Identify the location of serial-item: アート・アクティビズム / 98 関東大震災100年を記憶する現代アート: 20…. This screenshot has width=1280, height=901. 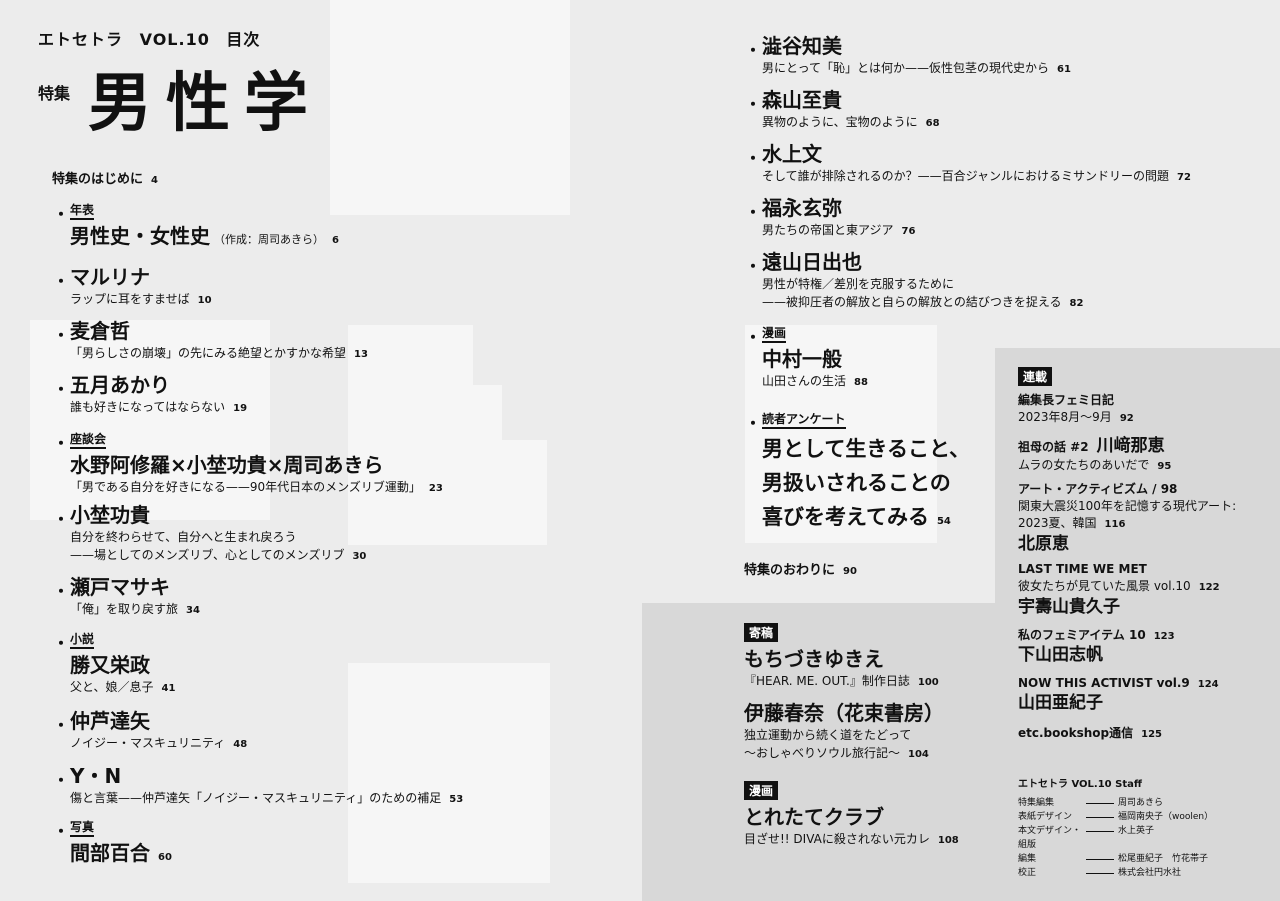
(1127, 518).